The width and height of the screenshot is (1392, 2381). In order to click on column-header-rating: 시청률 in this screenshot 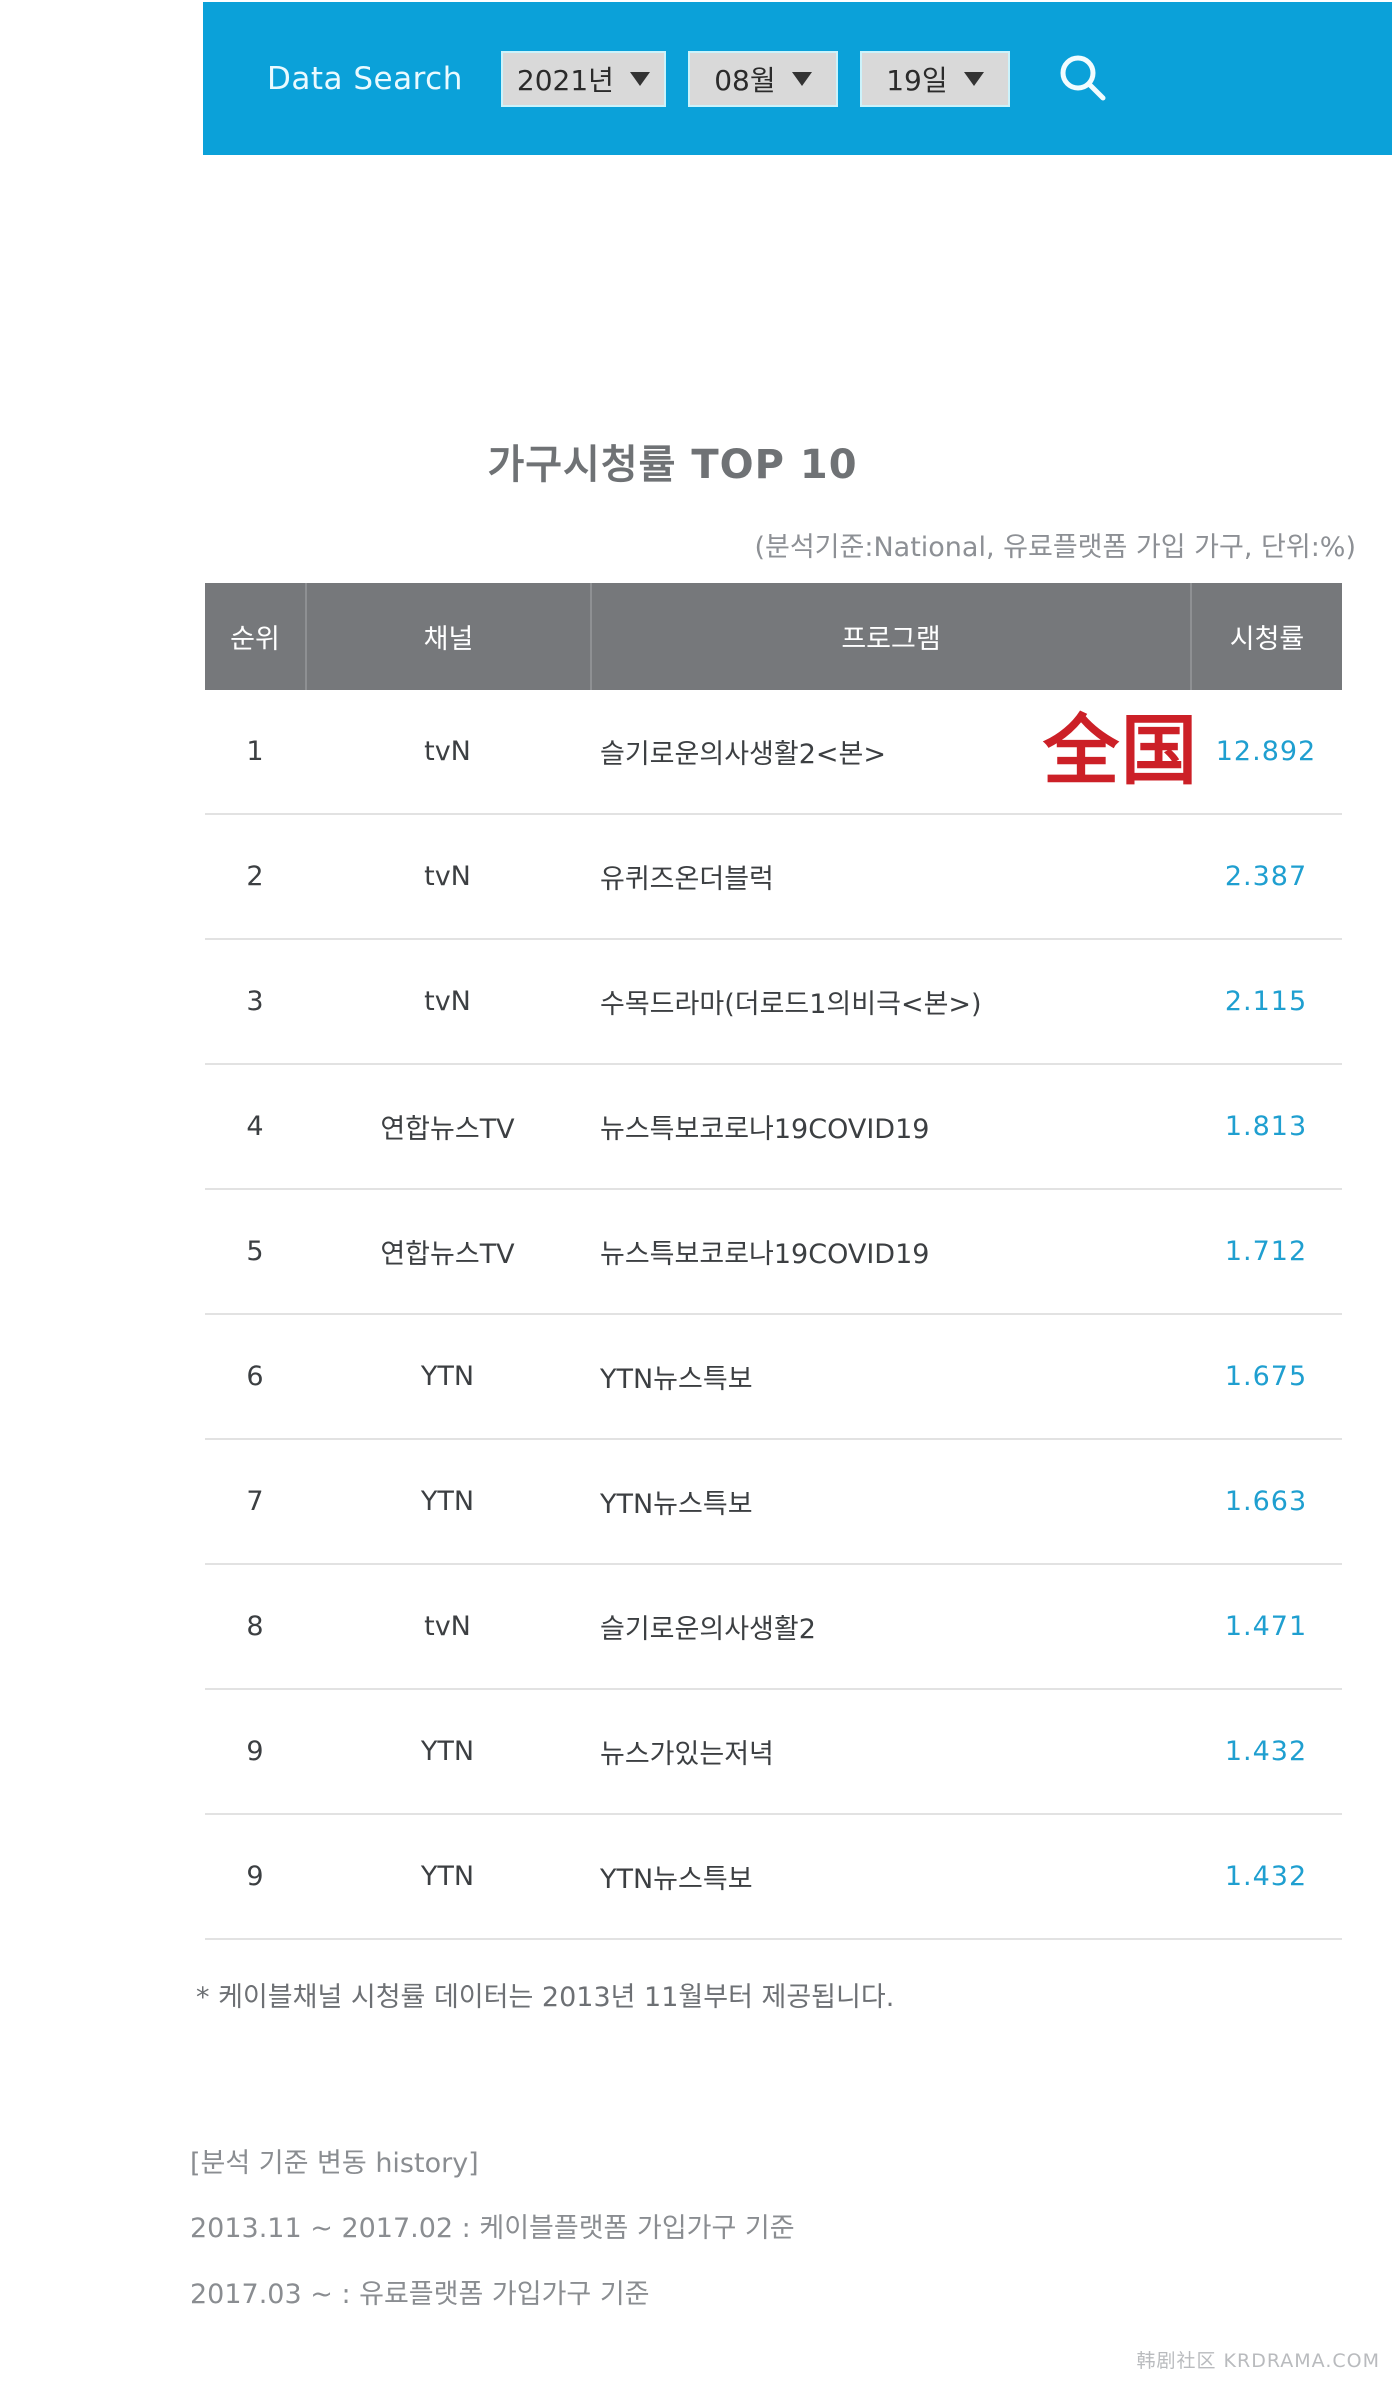, I will do `click(1266, 636)`.